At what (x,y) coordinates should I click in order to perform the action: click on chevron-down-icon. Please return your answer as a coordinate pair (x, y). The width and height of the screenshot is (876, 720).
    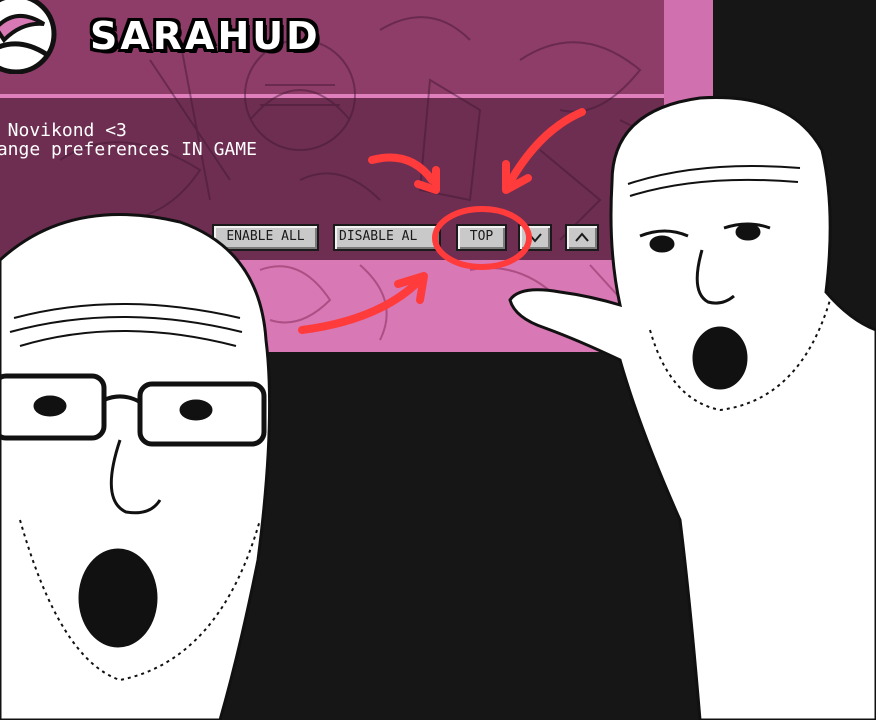
    Looking at the image, I should click on (535, 238).